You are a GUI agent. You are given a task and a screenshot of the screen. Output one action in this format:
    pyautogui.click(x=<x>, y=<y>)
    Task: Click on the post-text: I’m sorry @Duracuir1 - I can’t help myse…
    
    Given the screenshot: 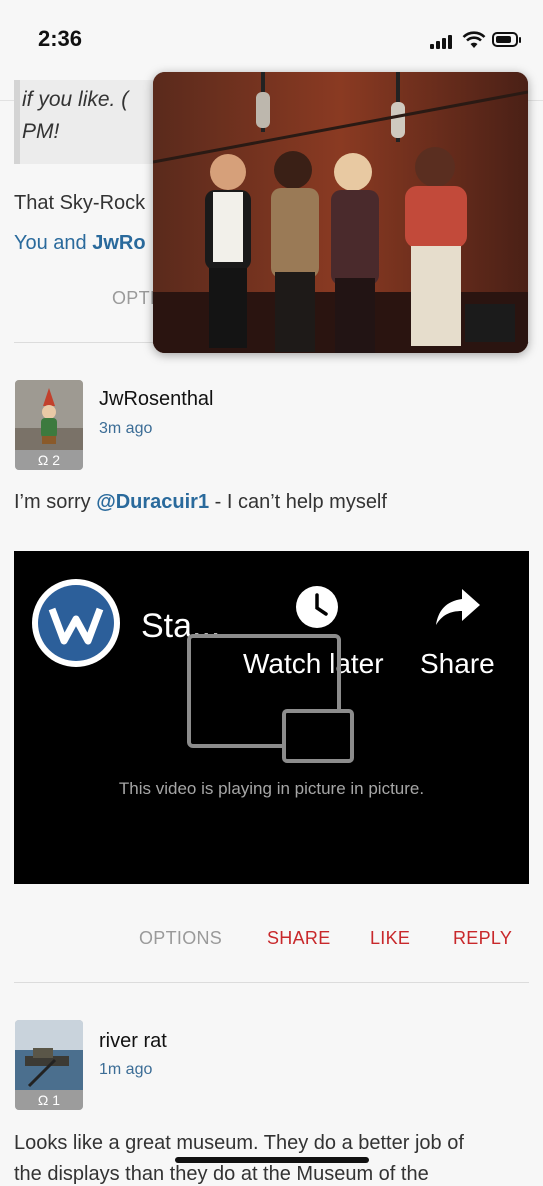 What is the action you would take?
    pyautogui.click(x=200, y=502)
    